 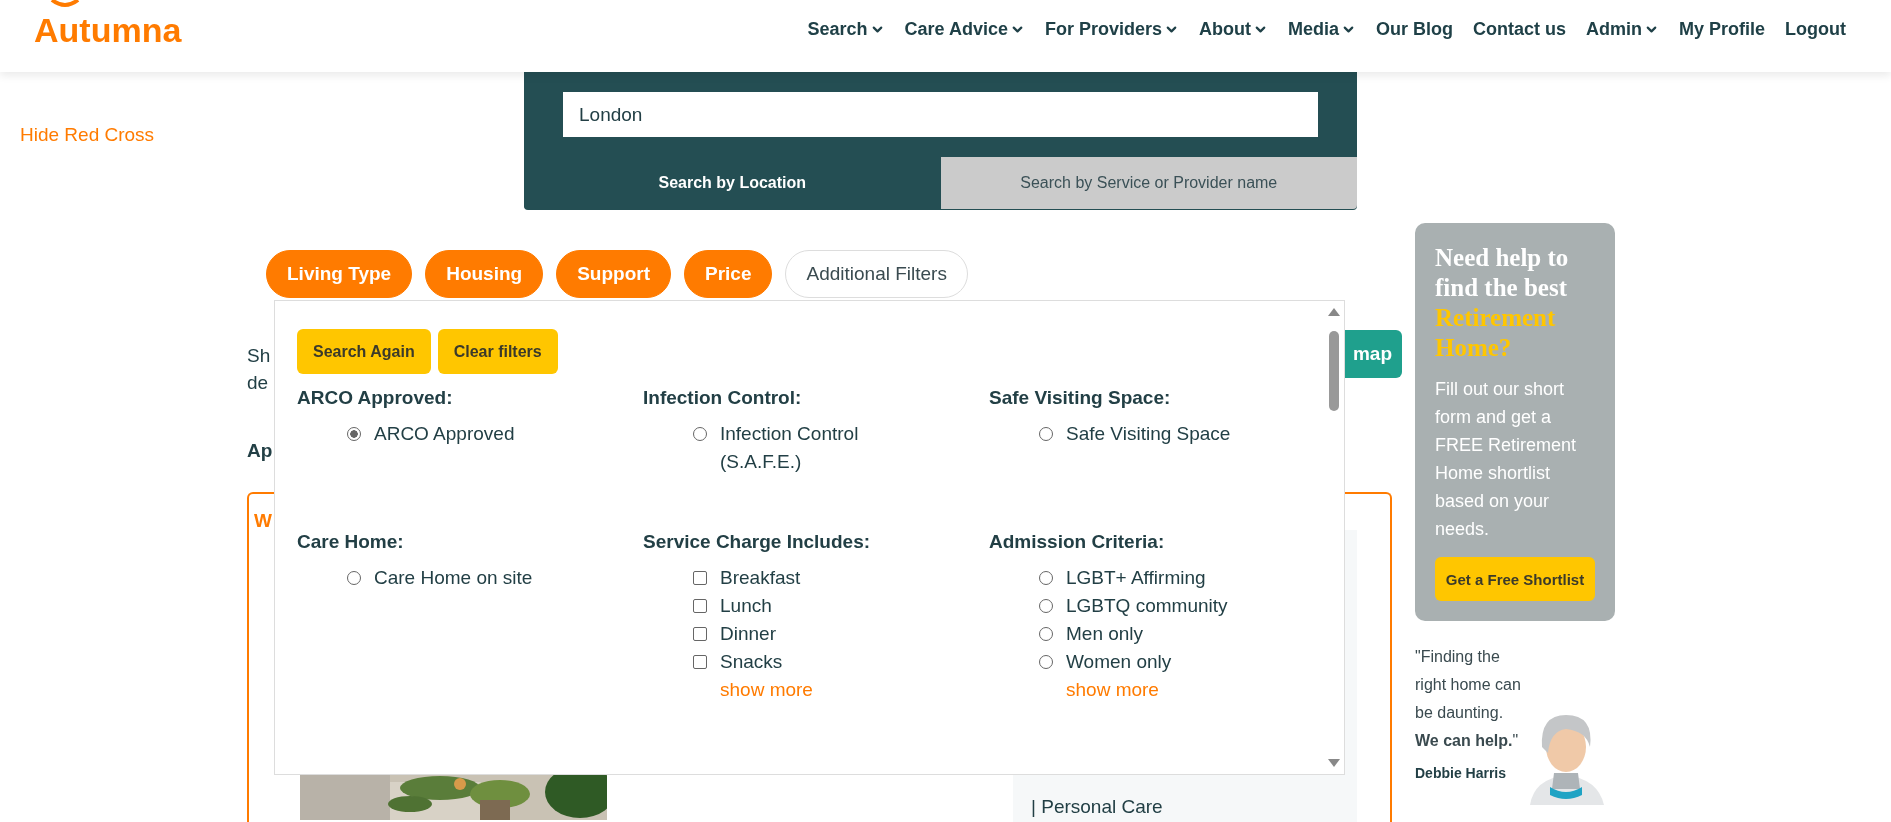 What do you see at coordinates (108, 30) in the screenshot?
I see `logo: Autumna` at bounding box center [108, 30].